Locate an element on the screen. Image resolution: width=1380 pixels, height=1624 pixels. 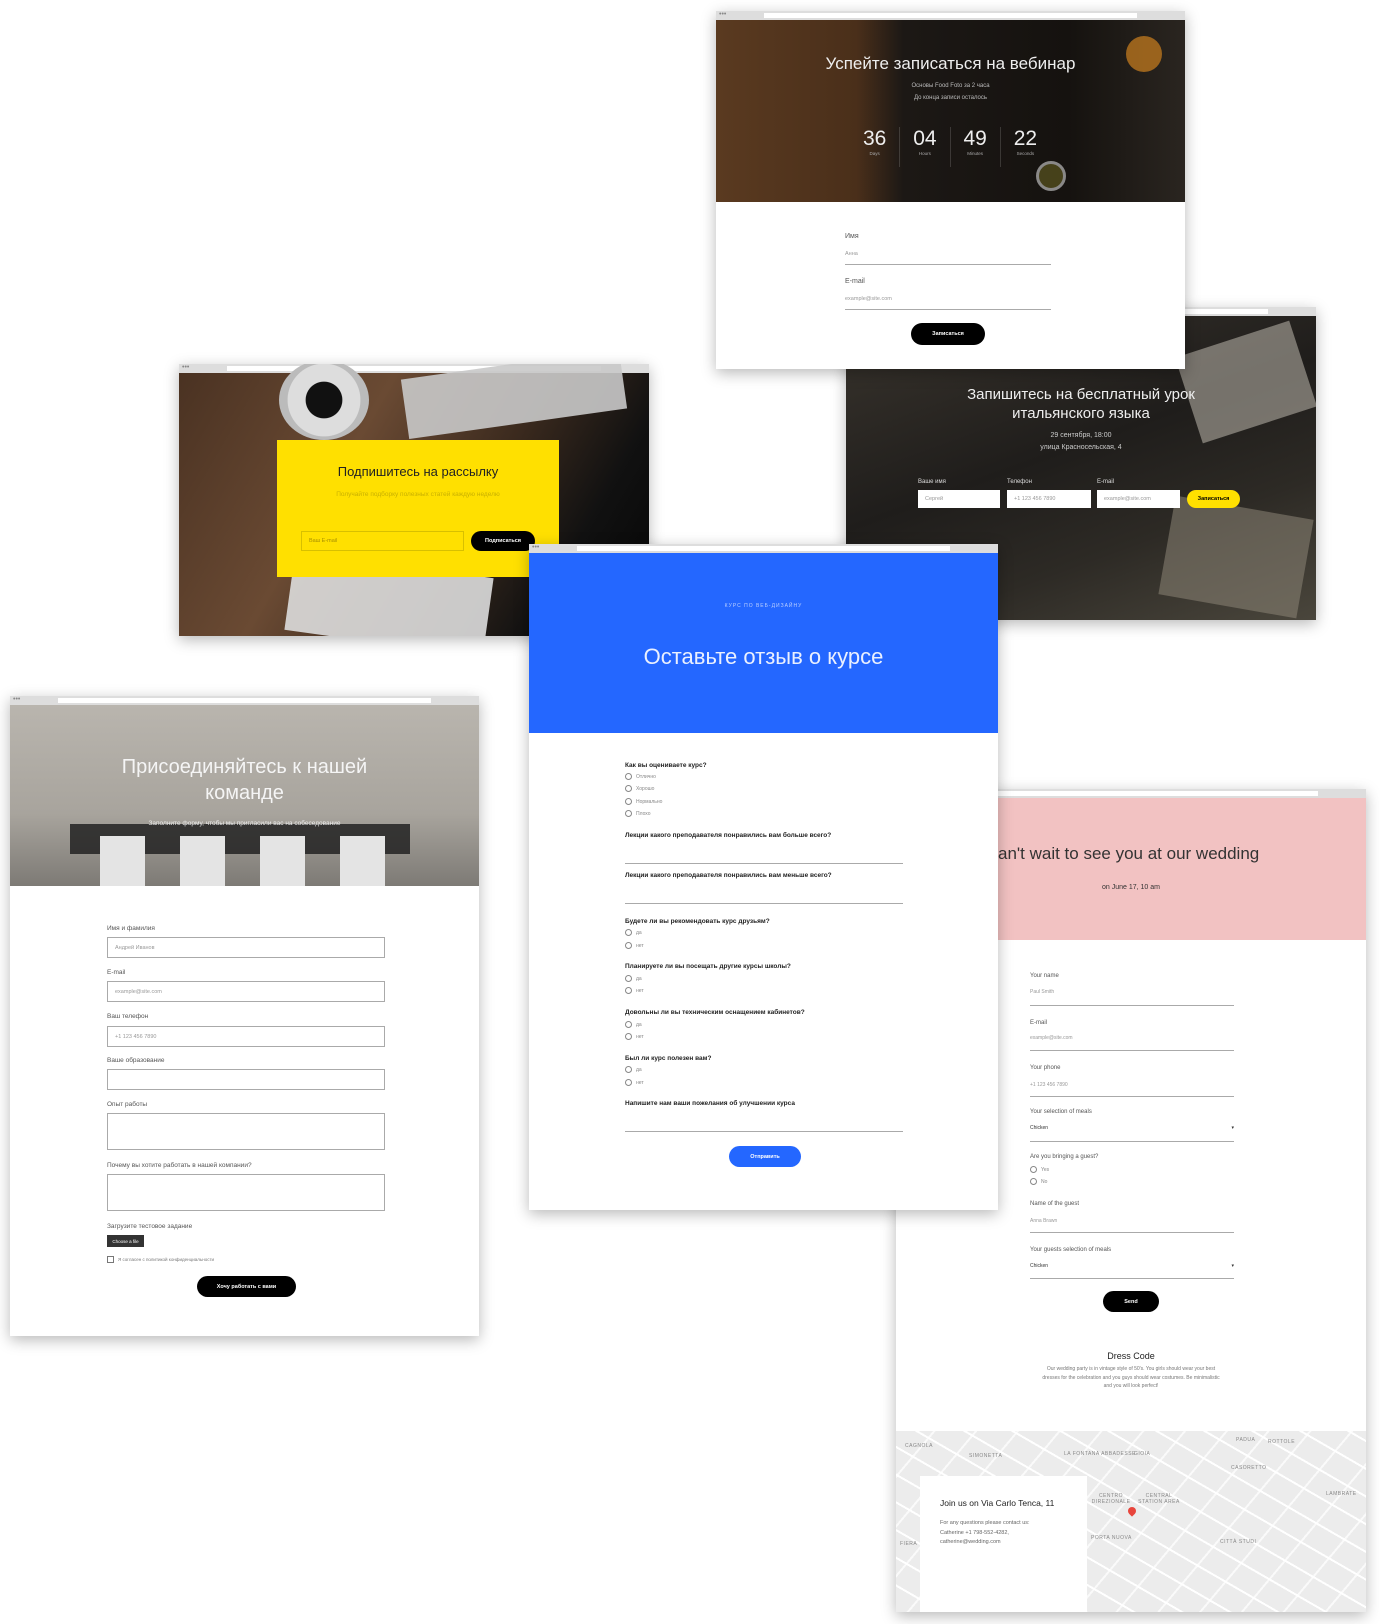
radio-yes: Yes is located at coordinates (1039, 1169).